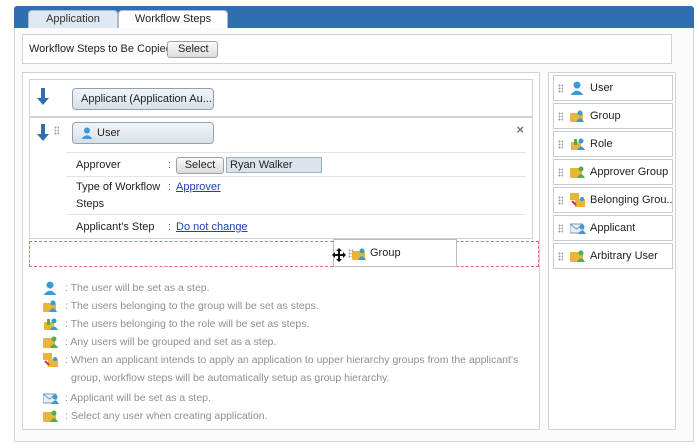  Describe the element at coordinates (296, 195) in the screenshot. I see `workflow-type-row: Type of Workflow Steps : Approver` at that location.